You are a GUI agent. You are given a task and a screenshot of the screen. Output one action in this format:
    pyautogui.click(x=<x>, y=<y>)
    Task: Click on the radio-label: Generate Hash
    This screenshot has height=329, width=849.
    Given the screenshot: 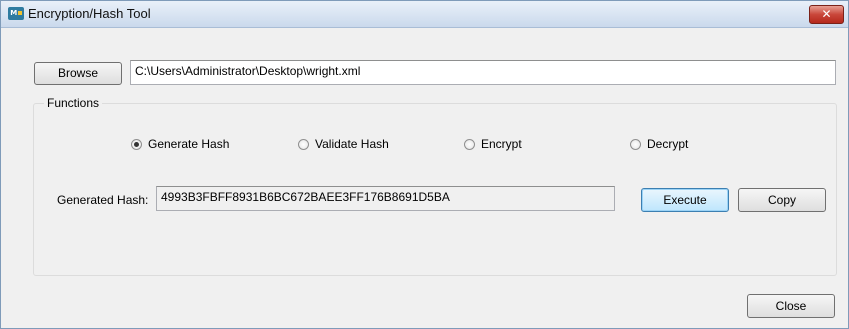 What is the action you would take?
    pyautogui.click(x=189, y=144)
    